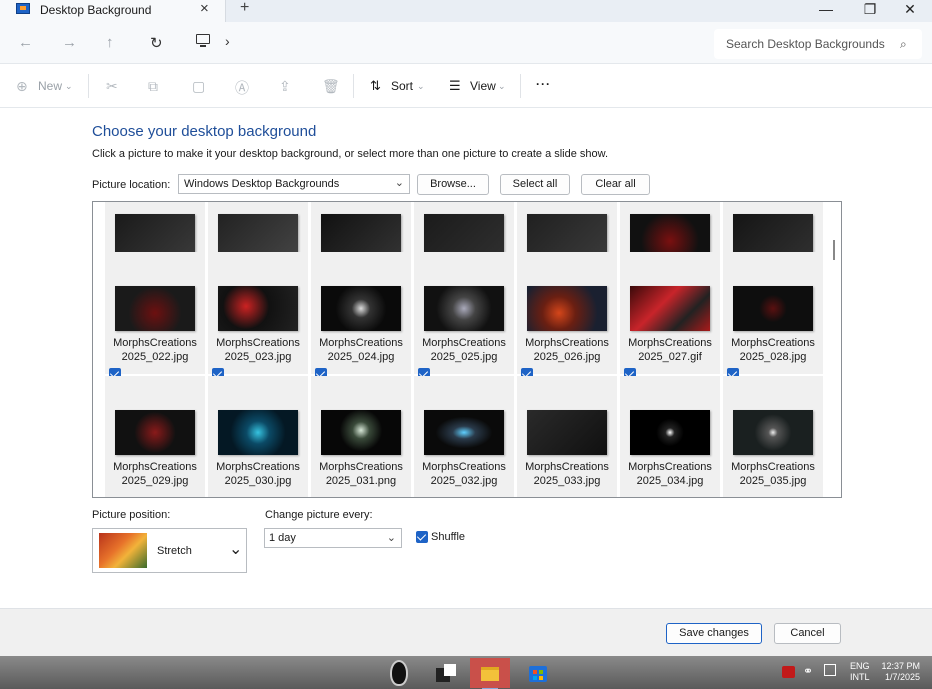  I want to click on window-tab: Desktop Background ×, so click(113, 11).